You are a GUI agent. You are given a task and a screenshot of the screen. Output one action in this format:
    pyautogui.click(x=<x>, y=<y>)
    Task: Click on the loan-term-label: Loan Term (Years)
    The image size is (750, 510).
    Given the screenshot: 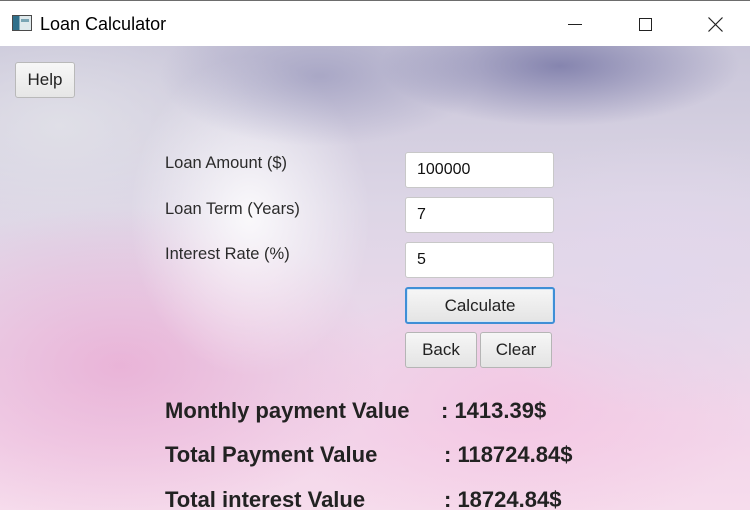 What is the action you would take?
    pyautogui.click(x=232, y=209)
    